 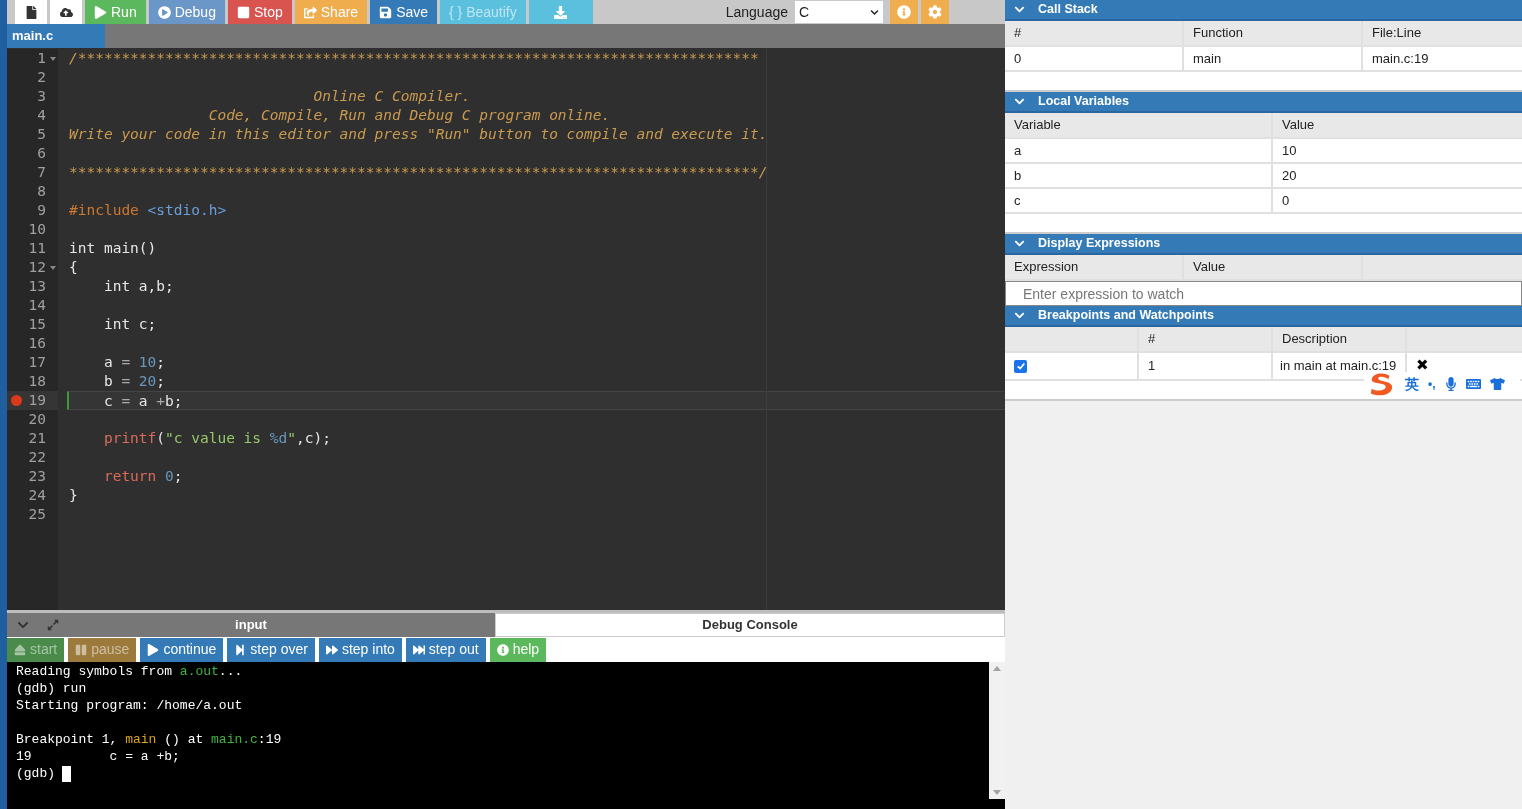 What do you see at coordinates (41, 77) in the screenshot?
I see `line-number: 2` at bounding box center [41, 77].